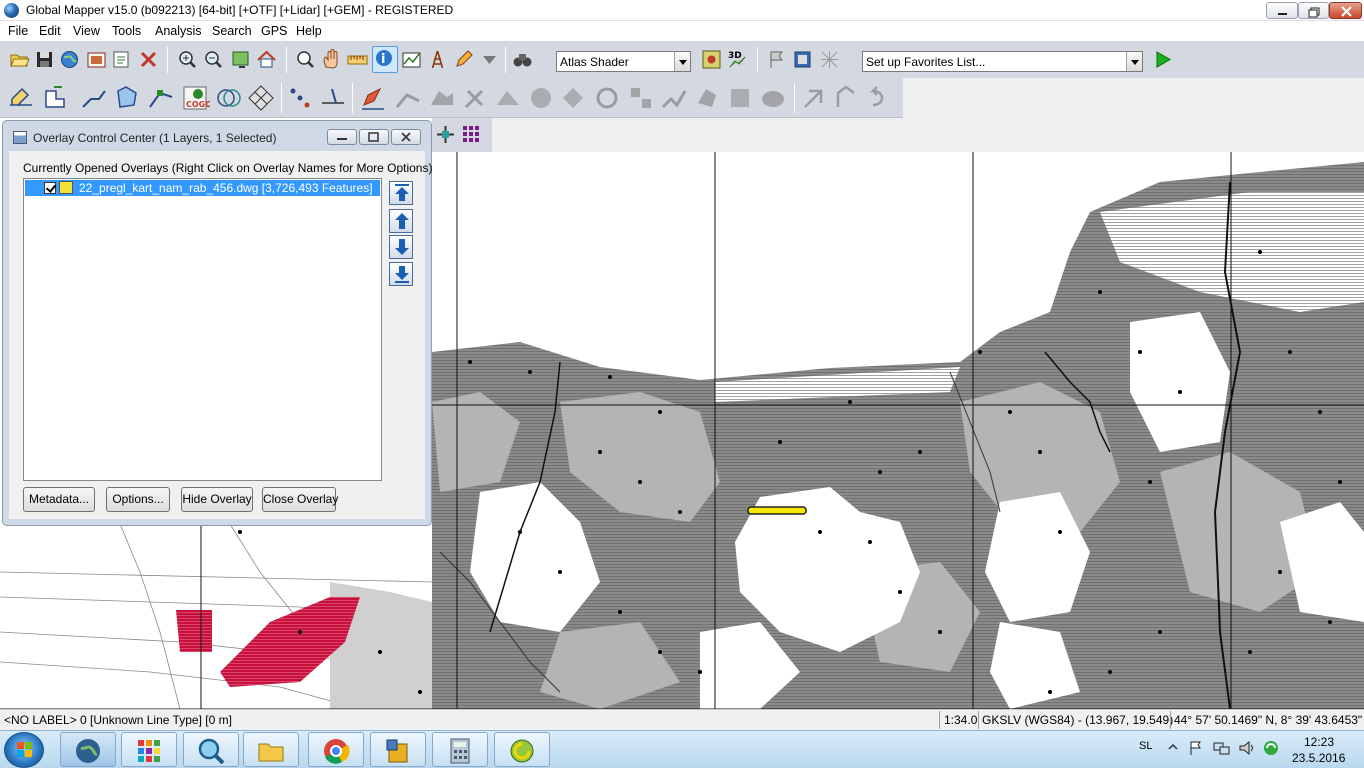 Image resolution: width=1364 pixels, height=768 pixels. I want to click on volume-icon, so click(1247, 749).